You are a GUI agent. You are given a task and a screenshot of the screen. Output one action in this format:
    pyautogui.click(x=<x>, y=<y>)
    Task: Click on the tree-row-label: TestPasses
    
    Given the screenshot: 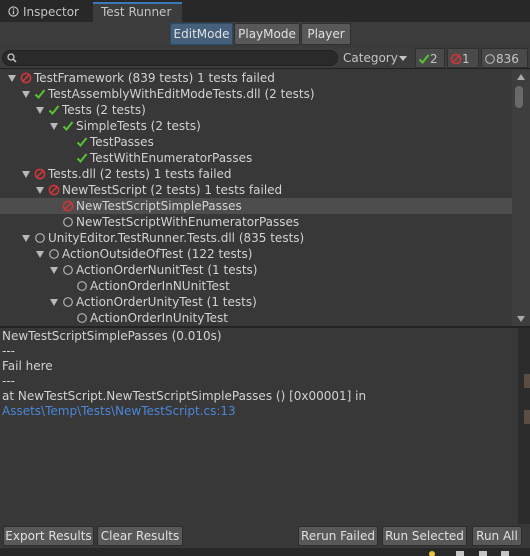 What is the action you would take?
    pyautogui.click(x=122, y=142)
    